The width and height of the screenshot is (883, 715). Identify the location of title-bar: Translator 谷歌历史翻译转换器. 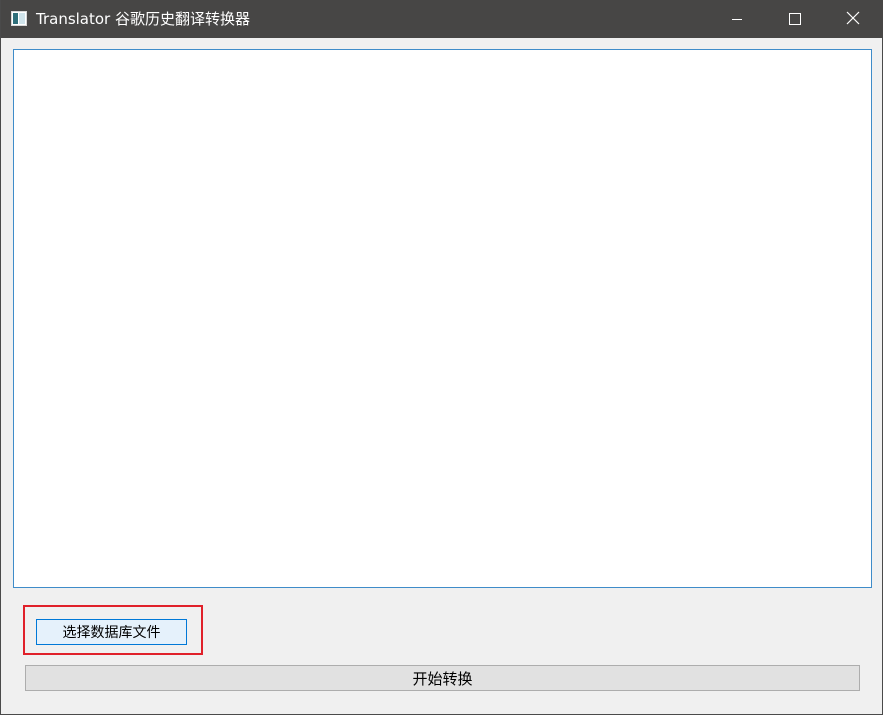
(442, 19).